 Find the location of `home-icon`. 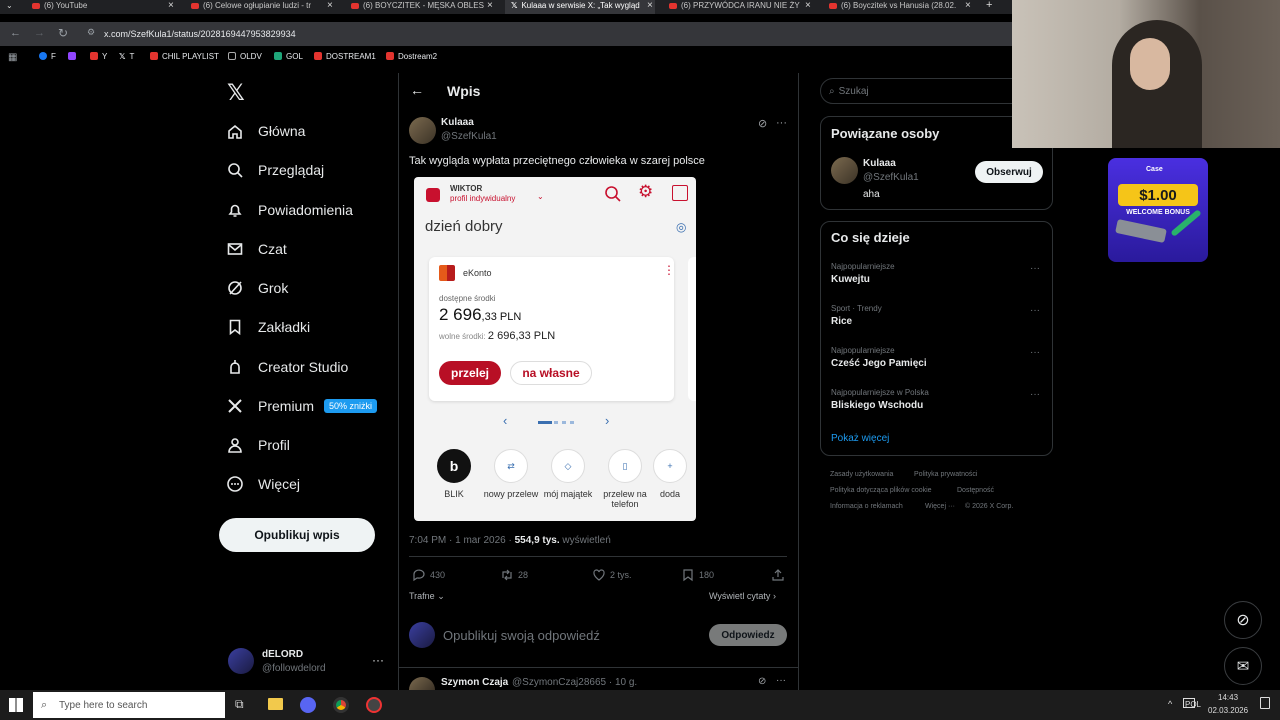

home-icon is located at coordinates (235, 131).